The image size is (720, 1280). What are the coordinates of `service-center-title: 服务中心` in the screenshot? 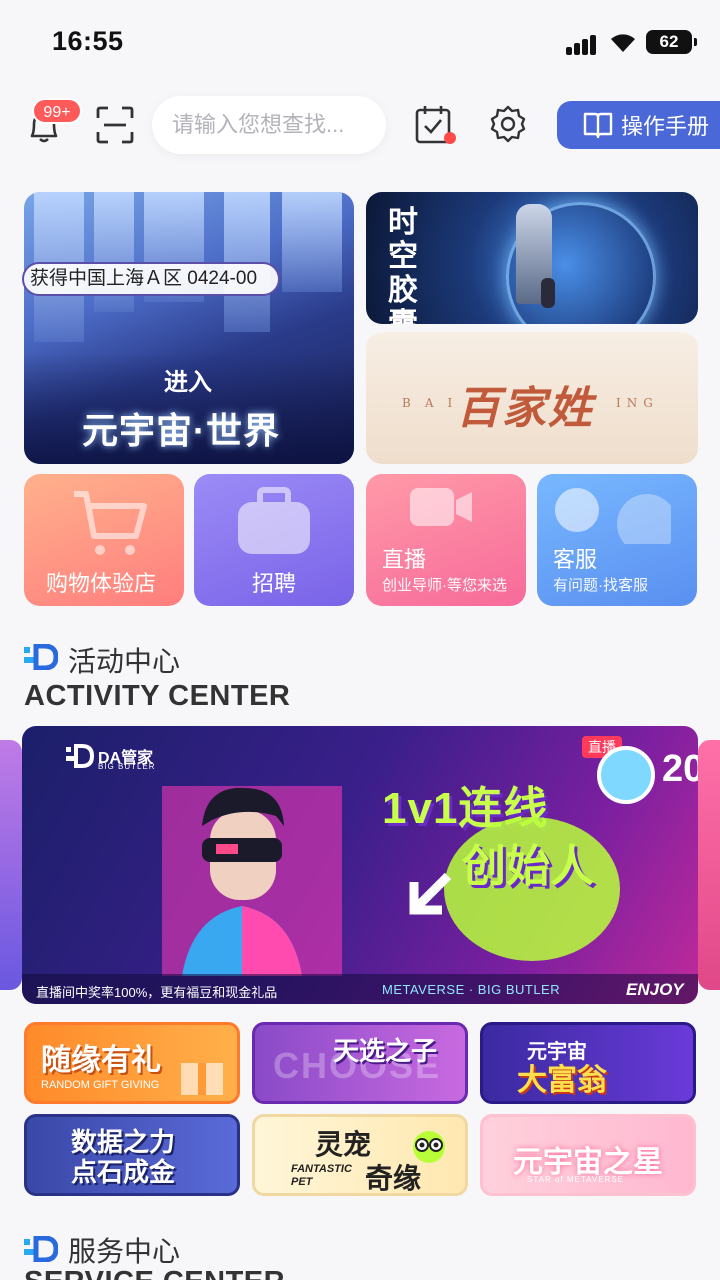 It's located at (124, 1251).